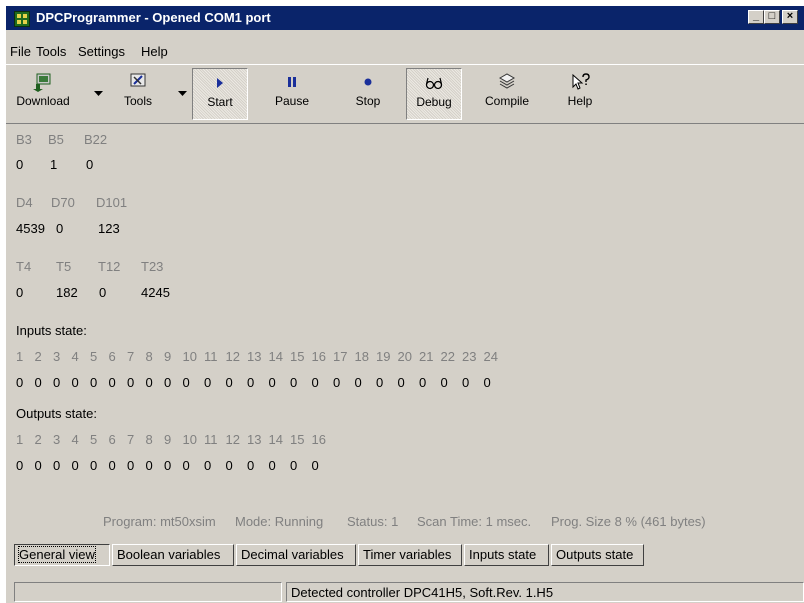  I want to click on input-channel-label: 24, so click(490, 356).